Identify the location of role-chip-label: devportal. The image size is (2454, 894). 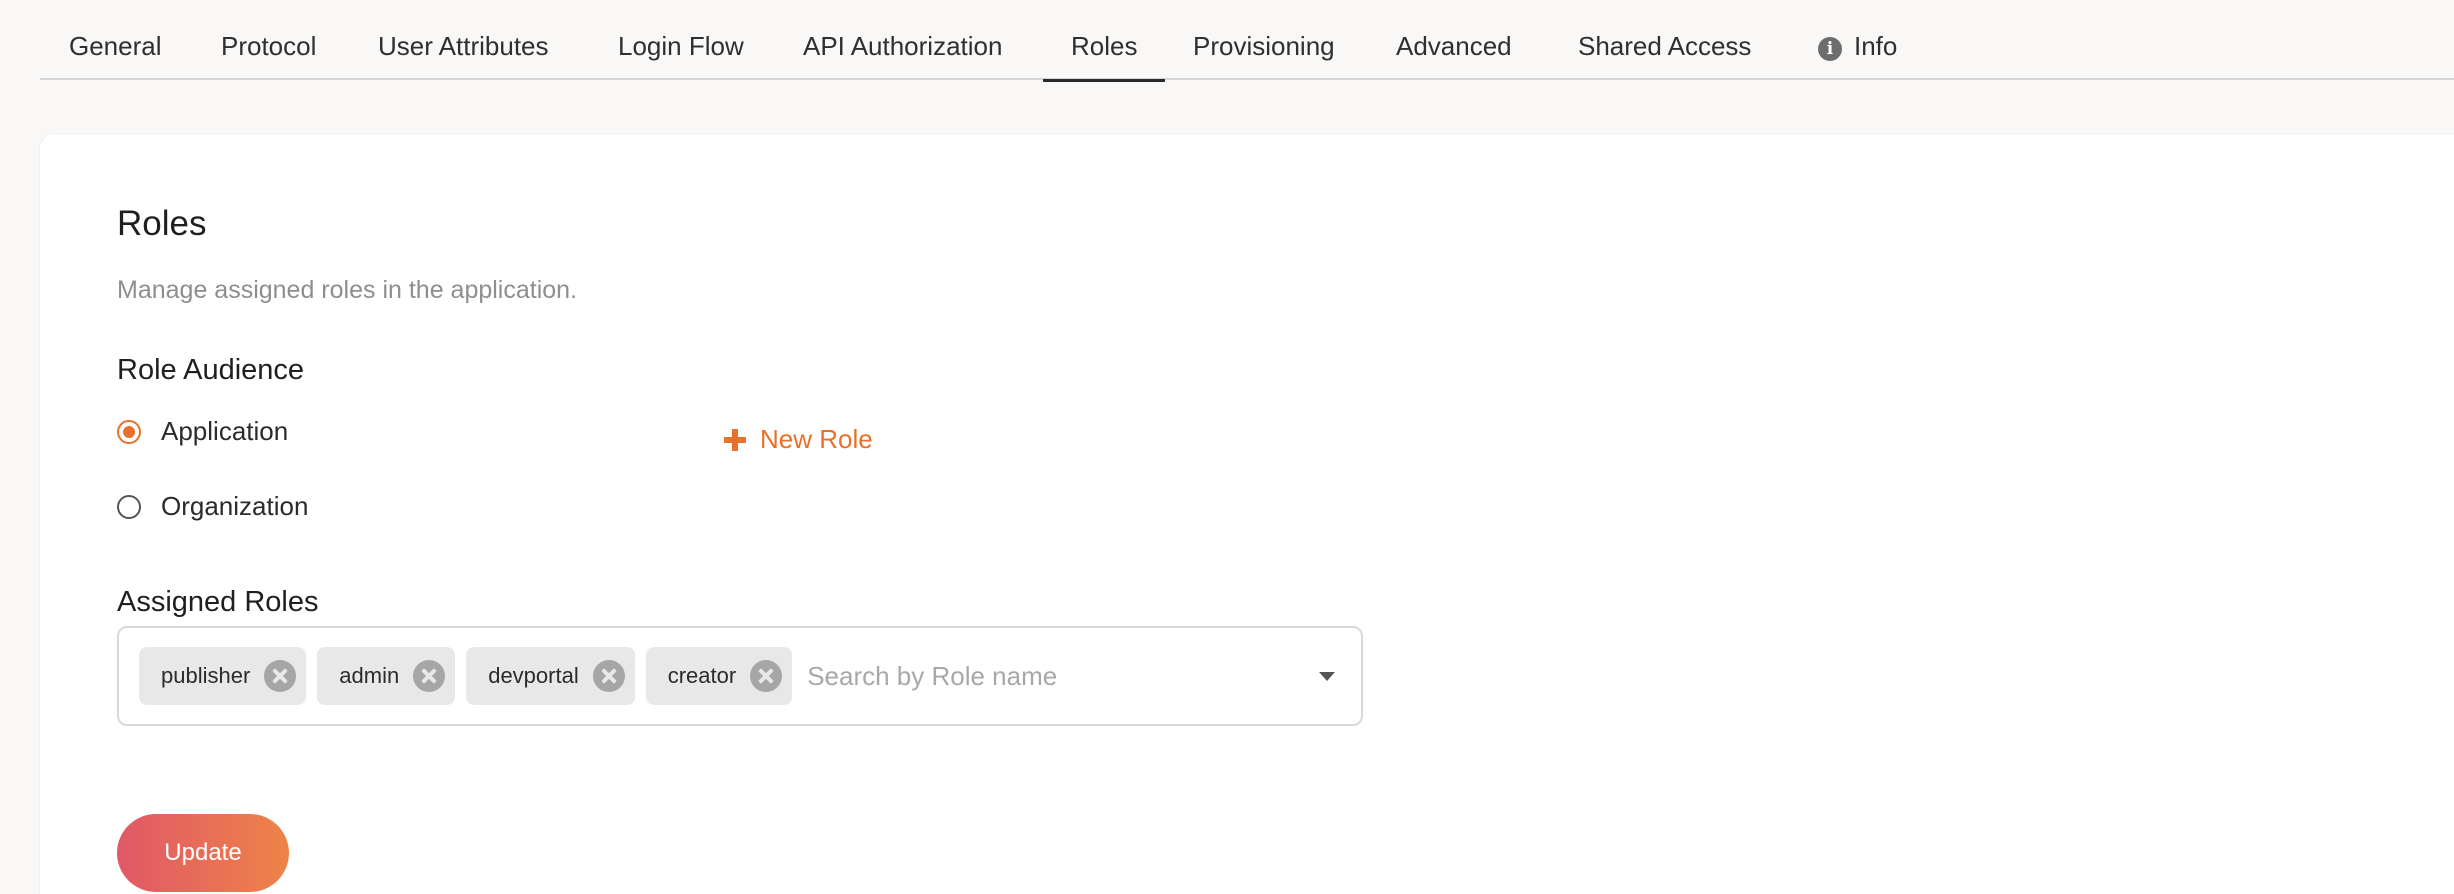
(533, 675).